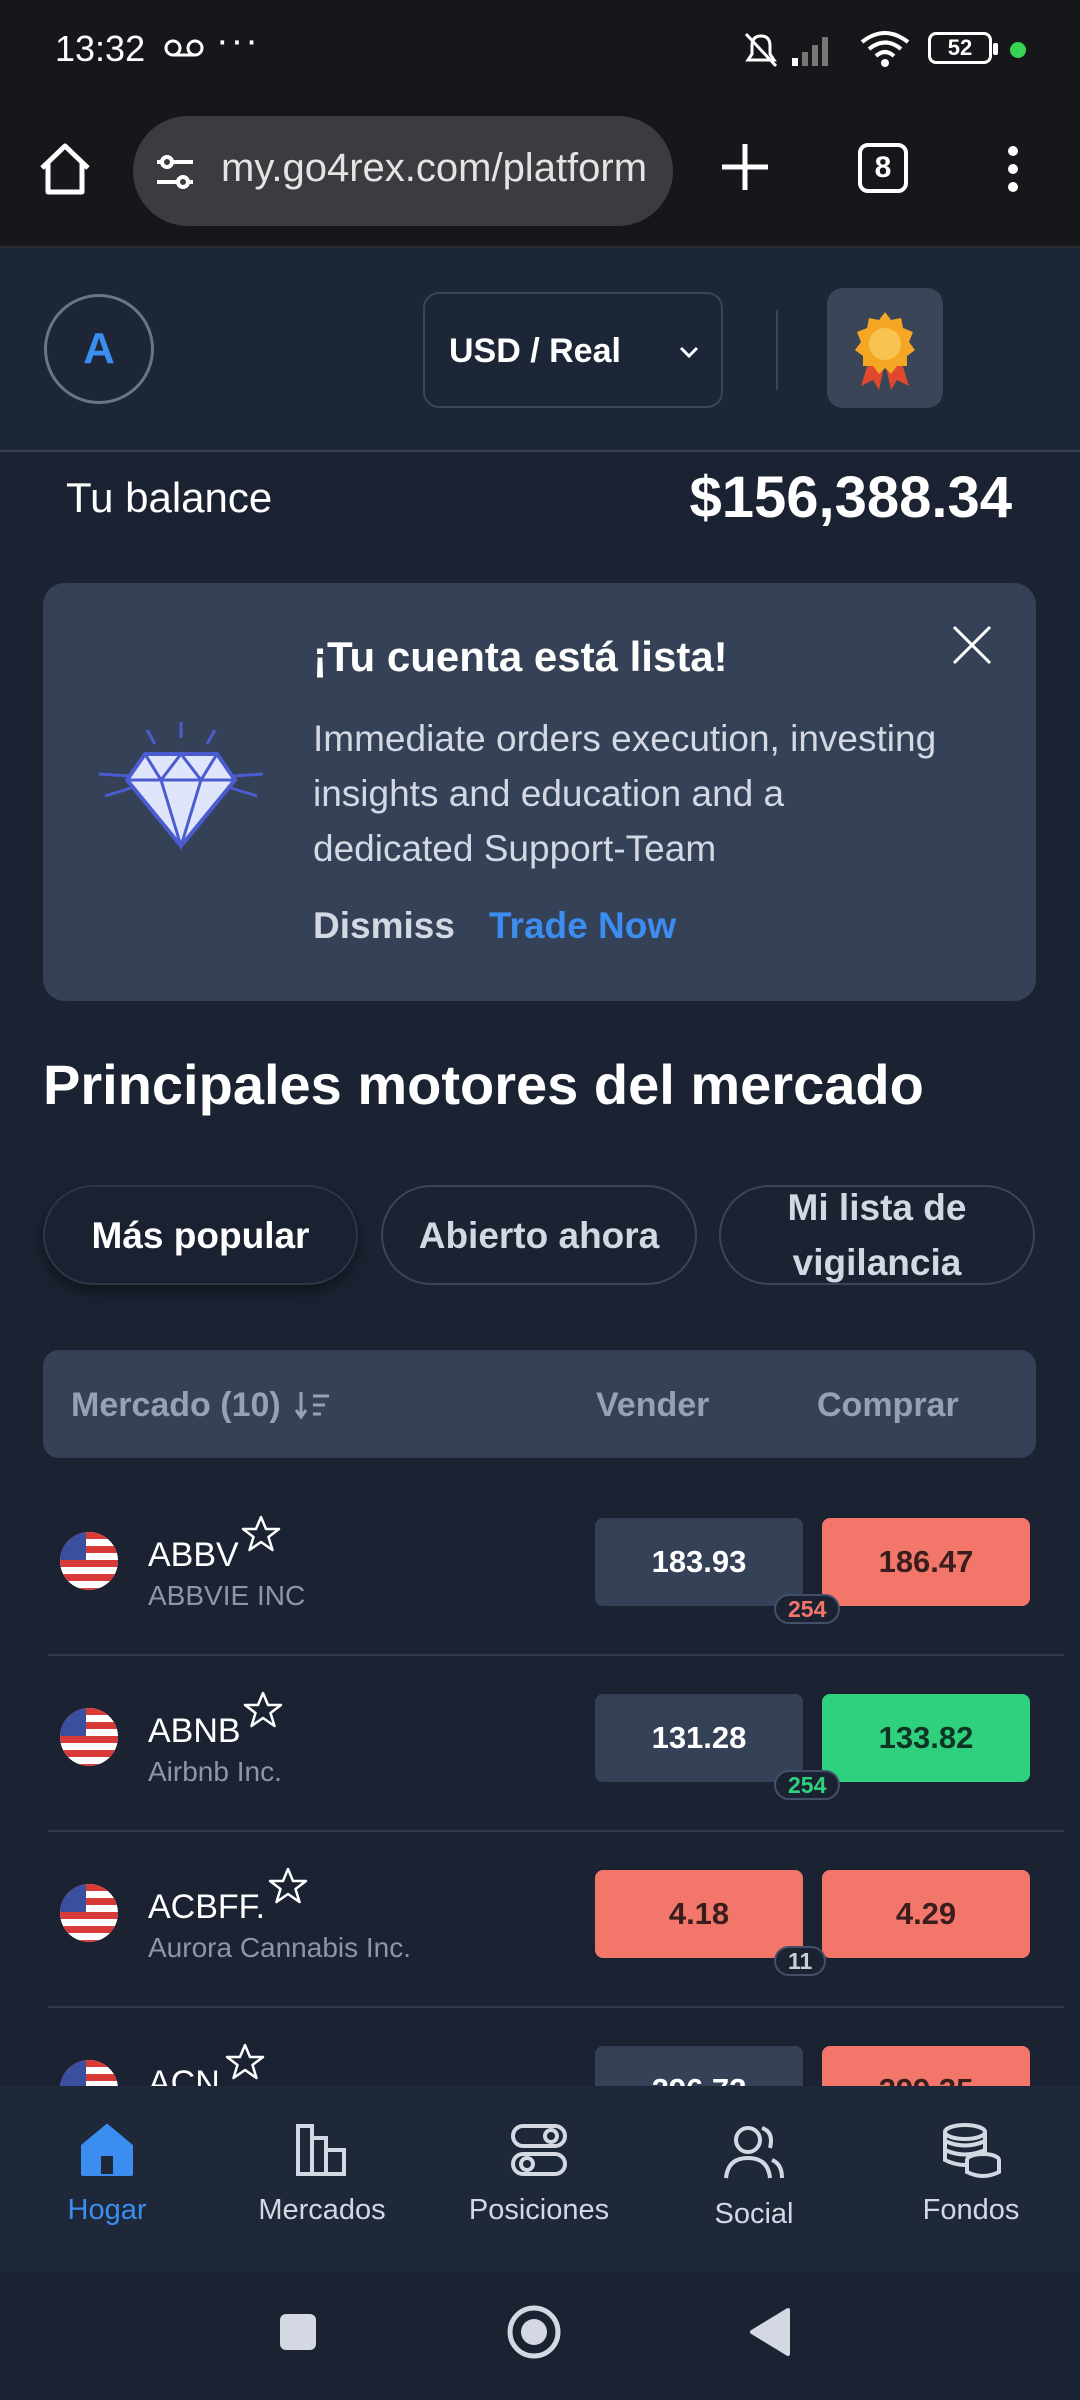 This screenshot has width=1080, height=2400. Describe the element at coordinates (777, 350) in the screenshot. I see `header-divider` at that location.